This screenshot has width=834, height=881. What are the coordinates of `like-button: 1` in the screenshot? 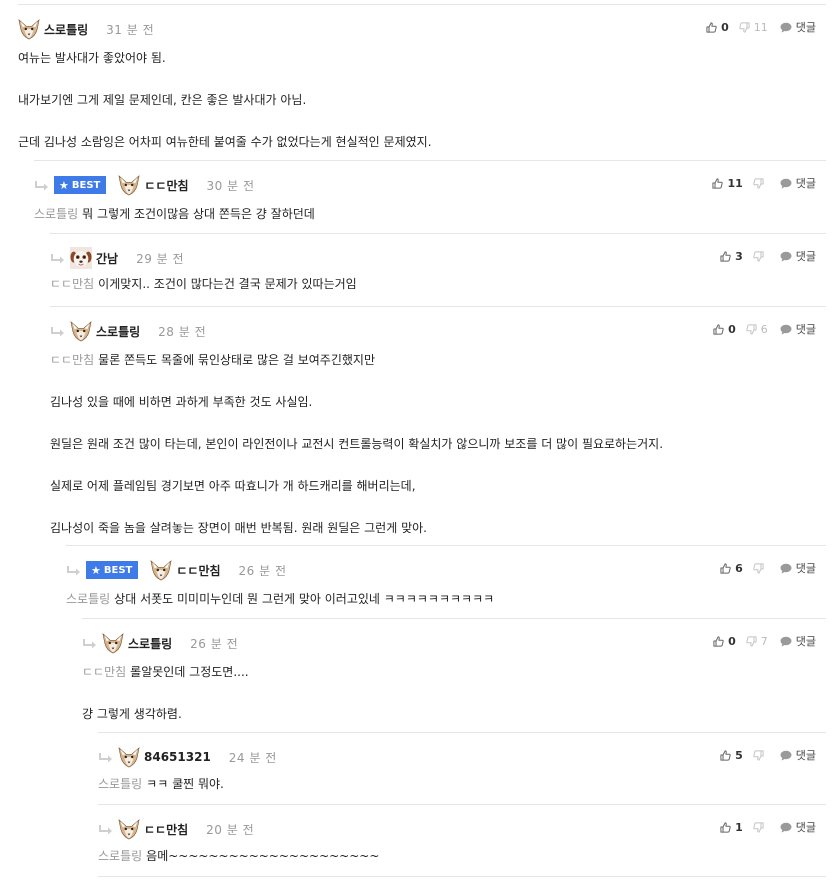 It's located at (731, 827).